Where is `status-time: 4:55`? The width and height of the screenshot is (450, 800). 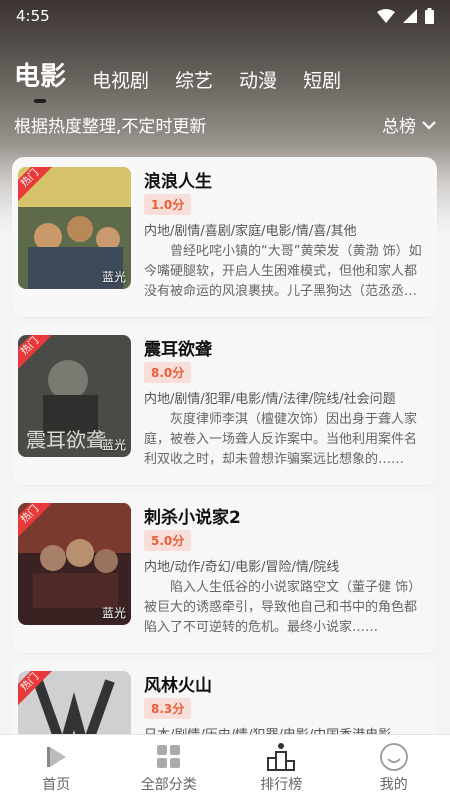
status-time: 4:55 is located at coordinates (33, 16).